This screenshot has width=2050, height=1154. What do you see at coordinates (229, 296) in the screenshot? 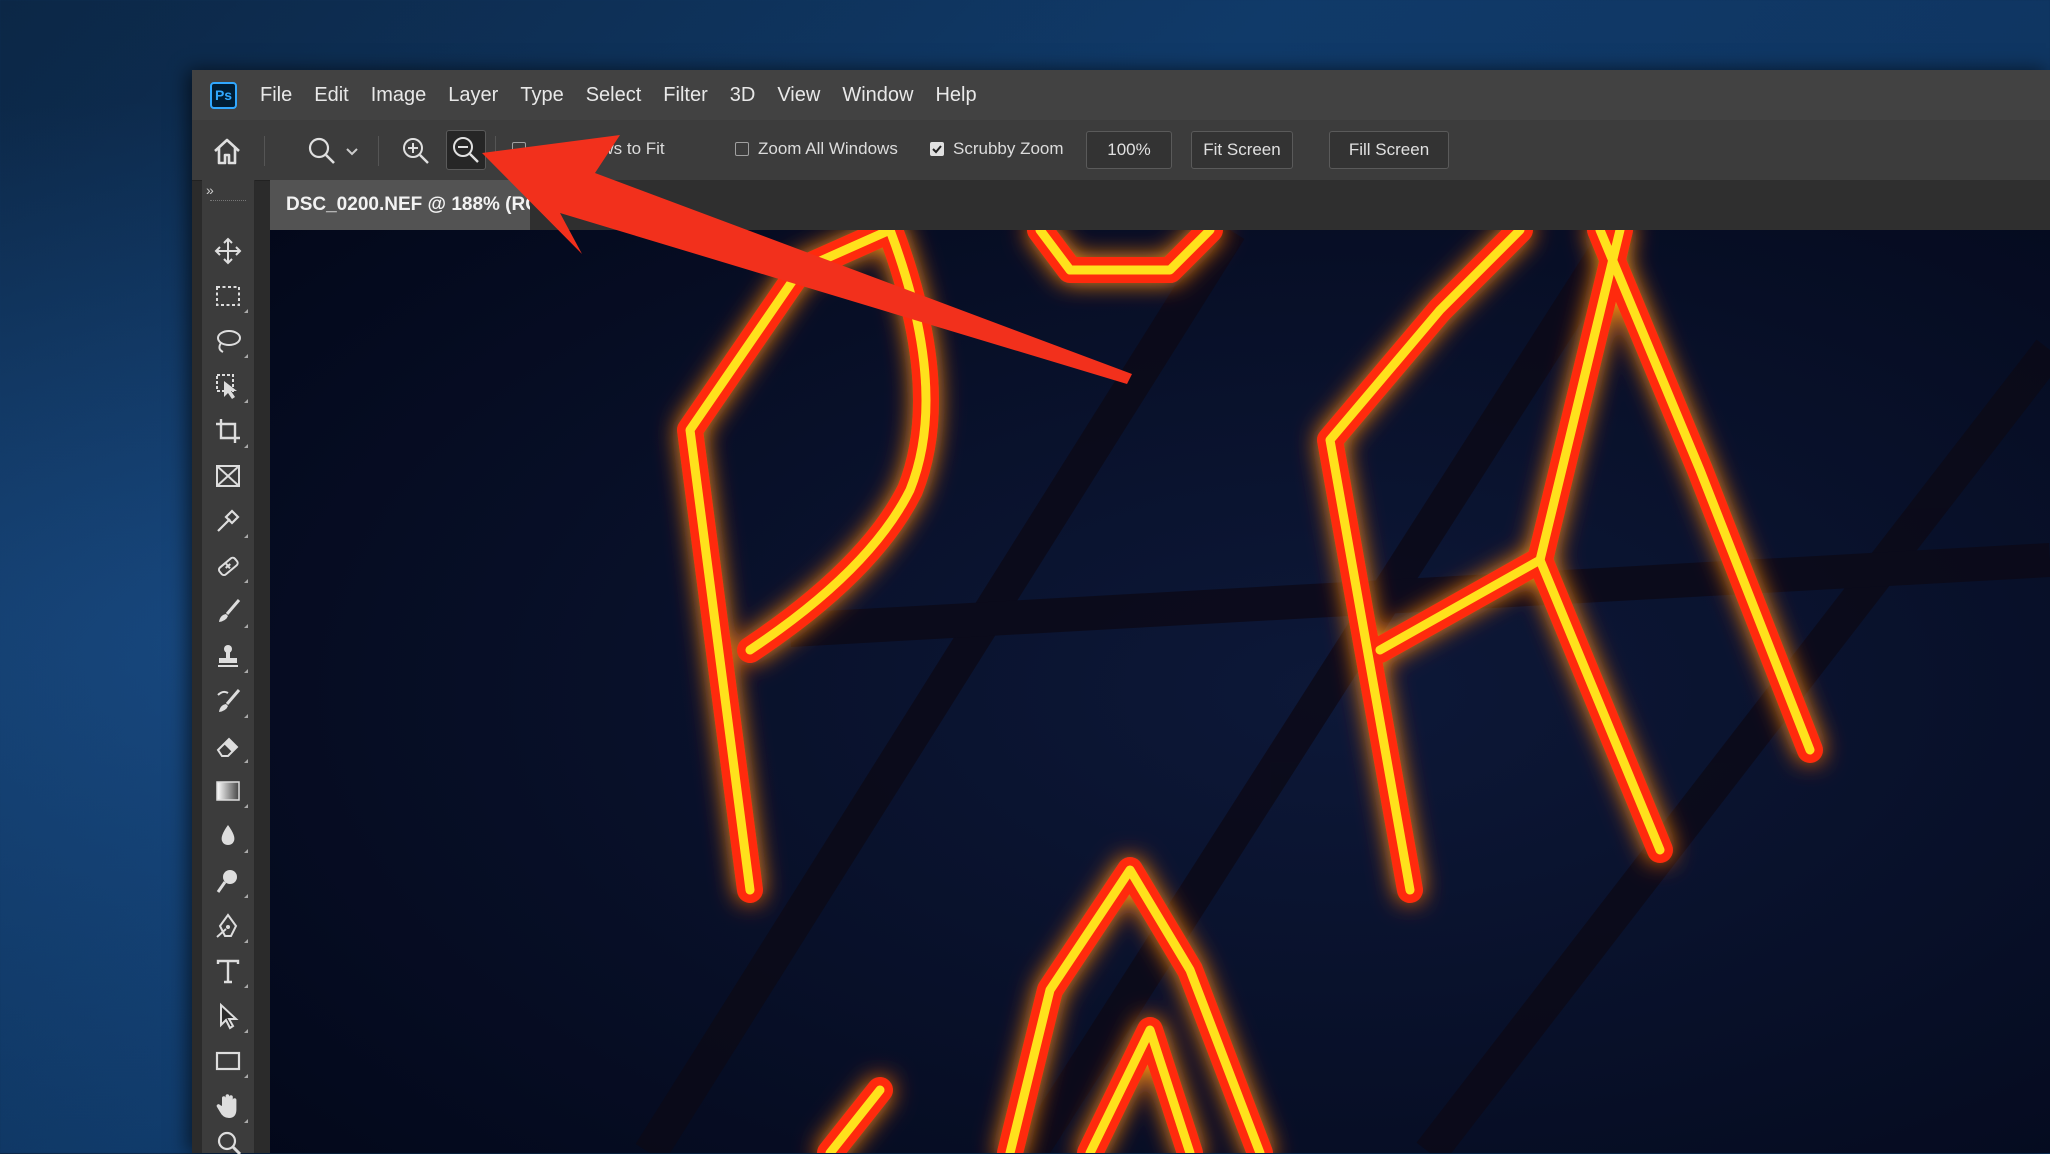
I see `rectangular-marquee-icon` at bounding box center [229, 296].